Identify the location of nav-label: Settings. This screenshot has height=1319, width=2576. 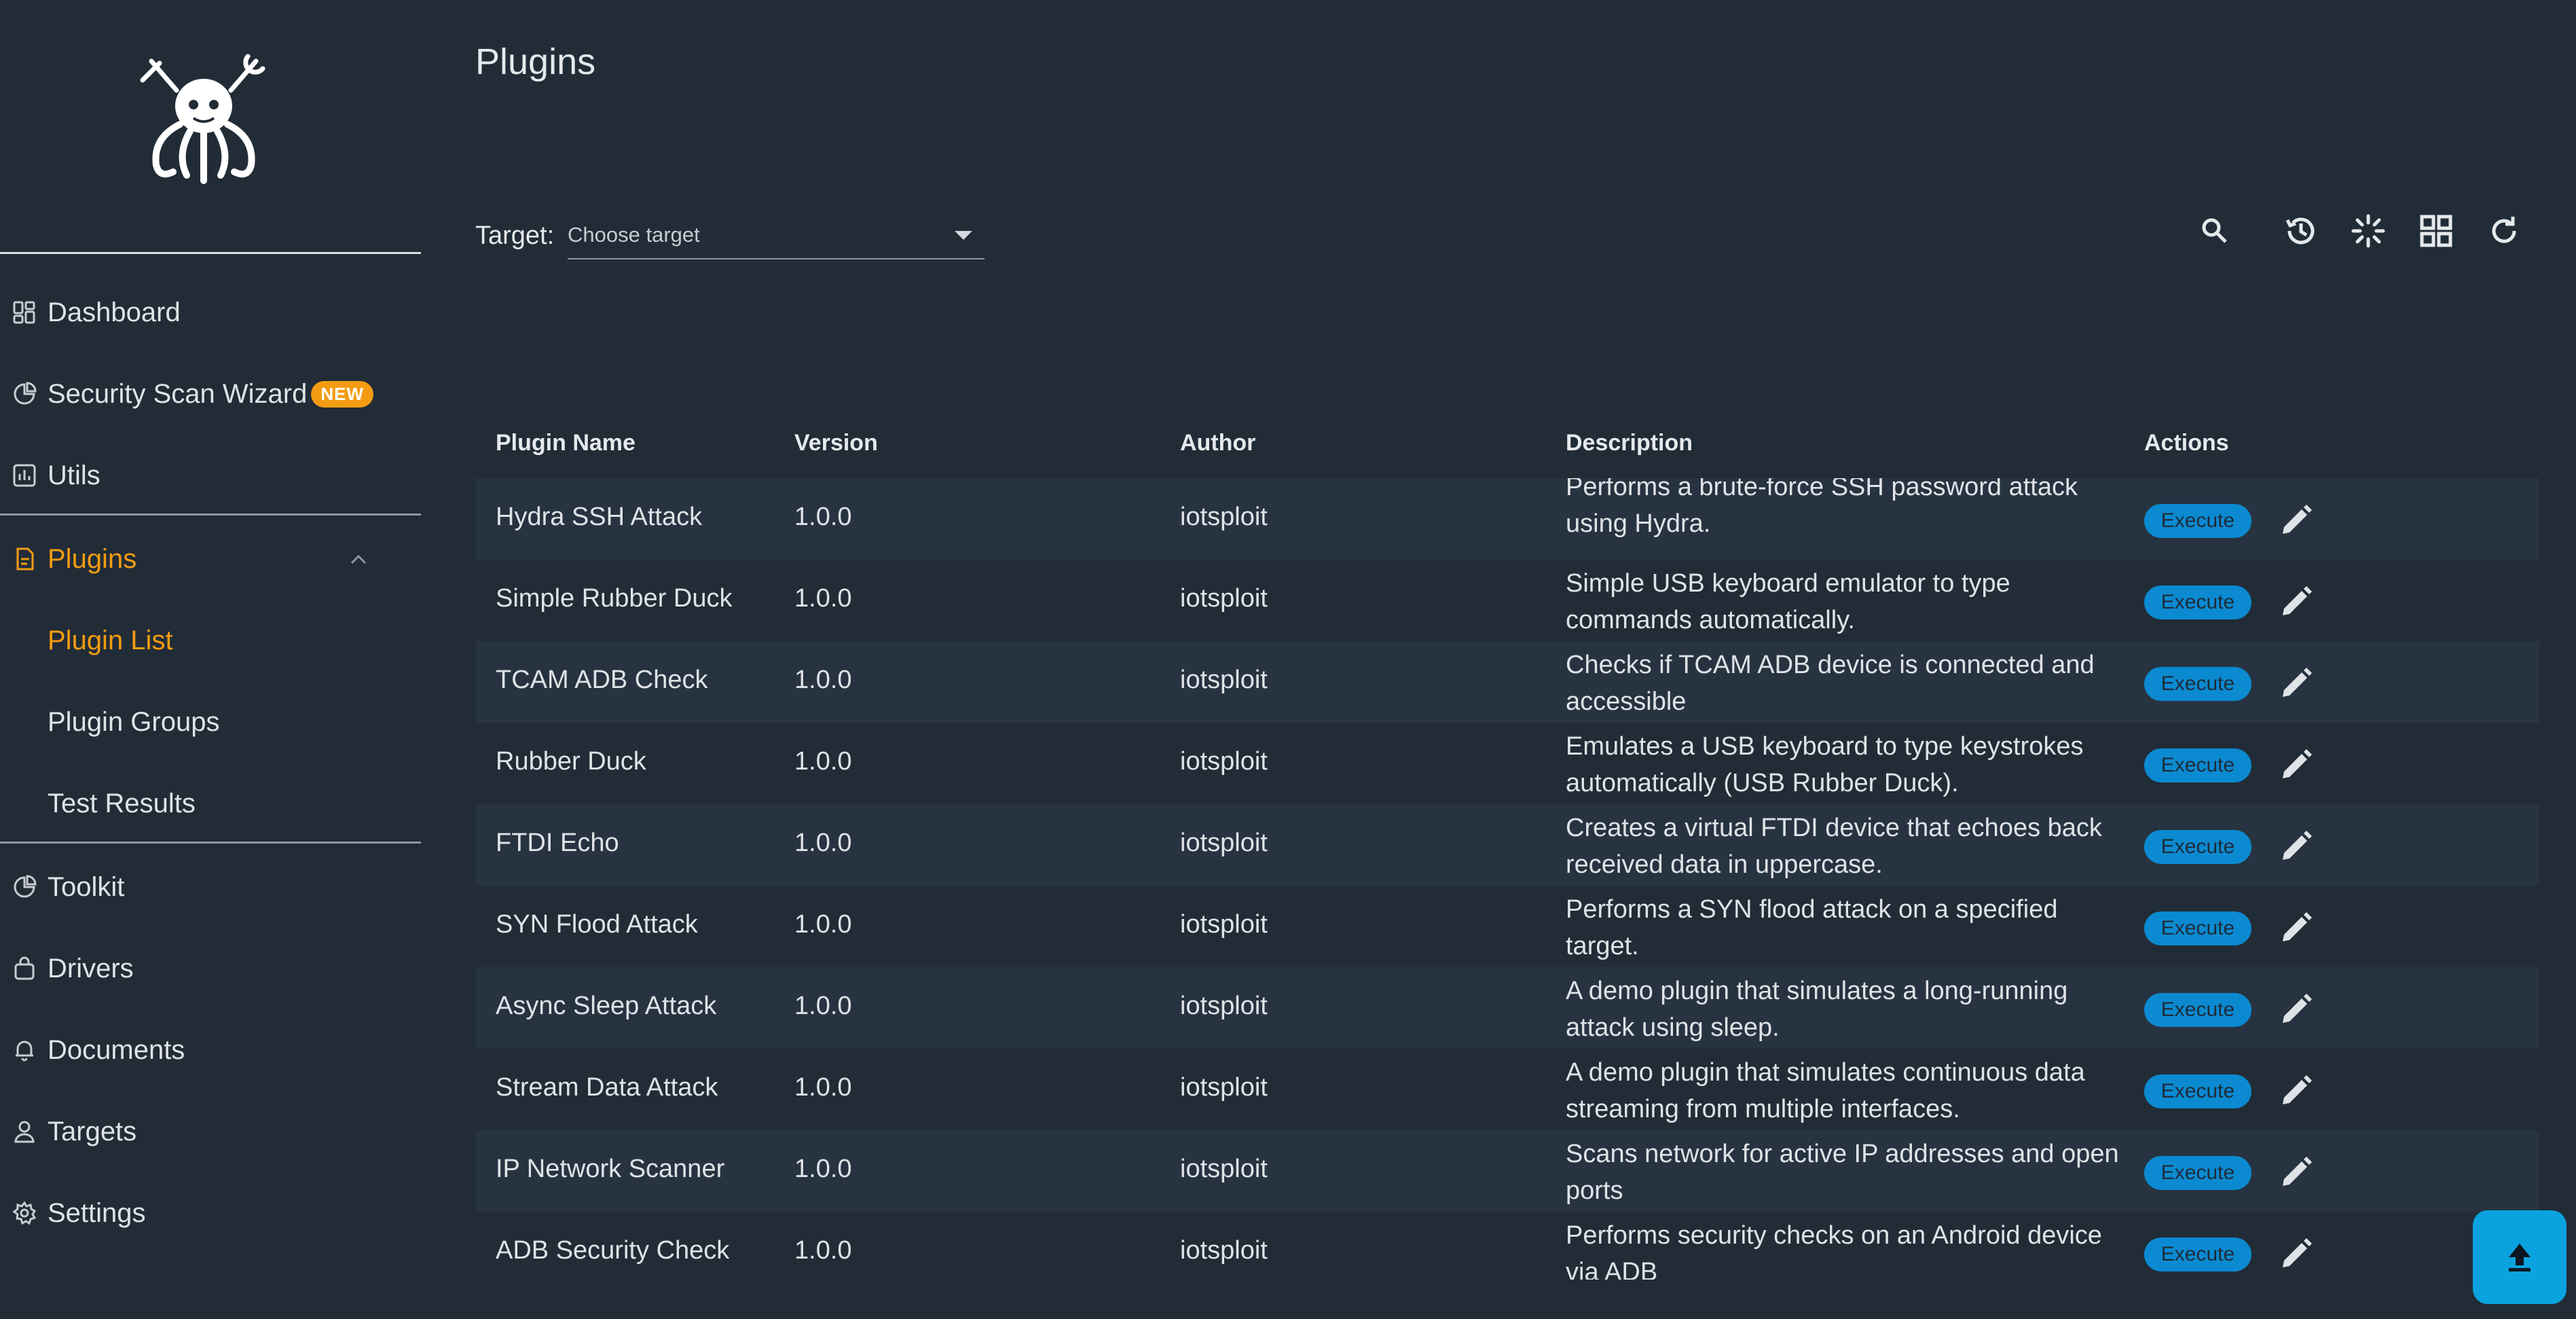
(97, 1212).